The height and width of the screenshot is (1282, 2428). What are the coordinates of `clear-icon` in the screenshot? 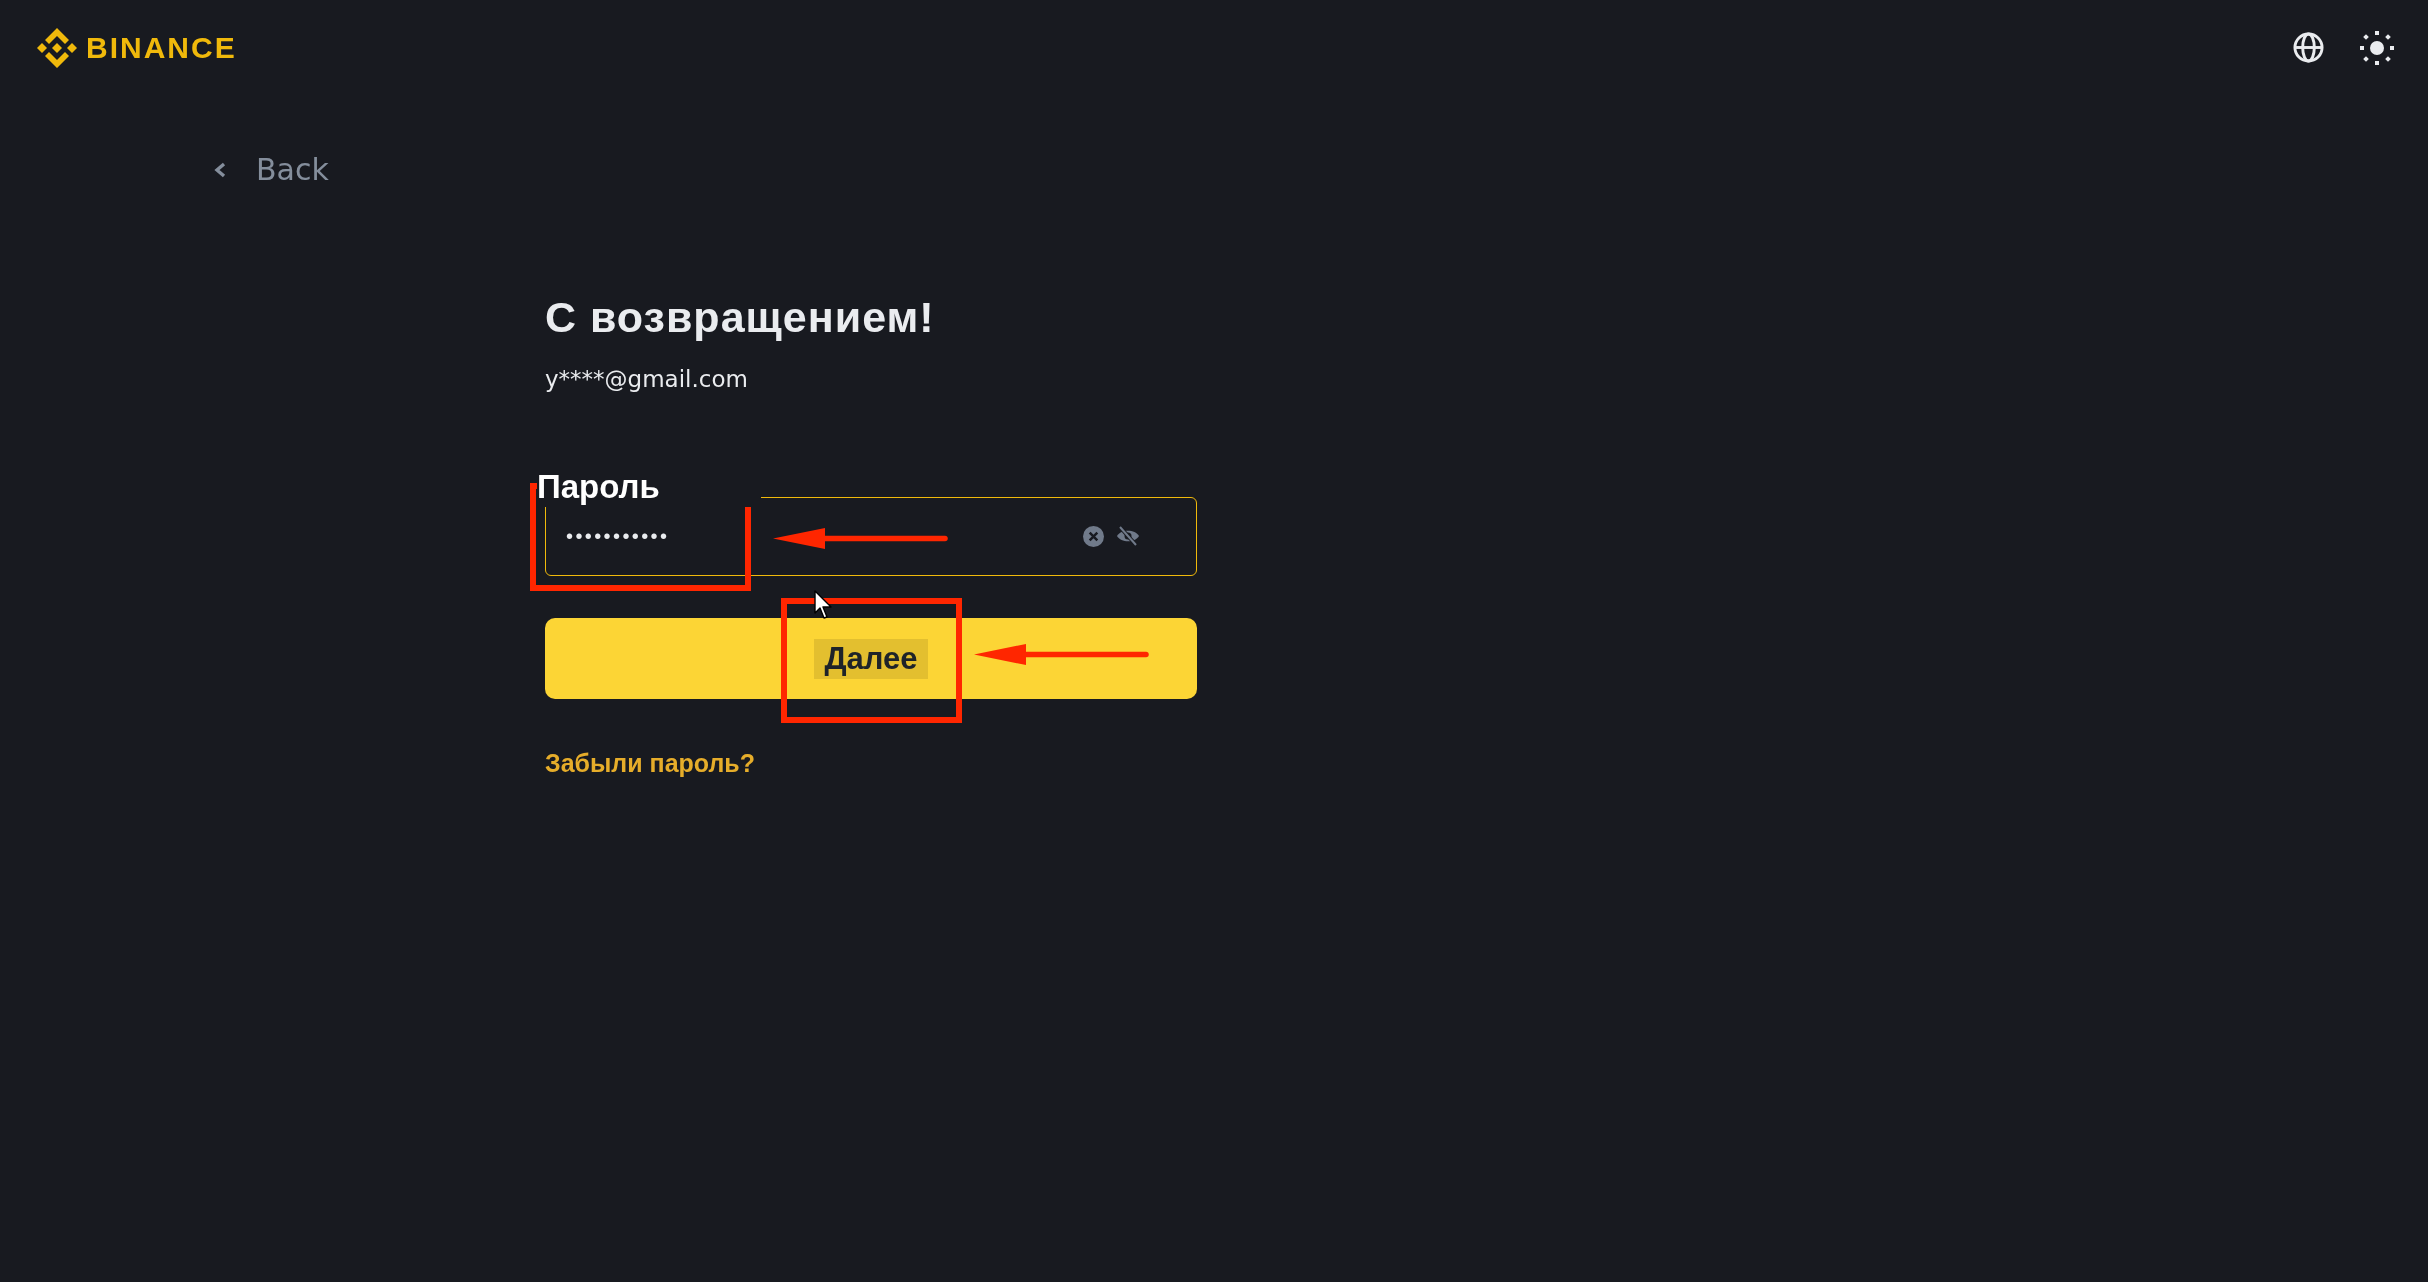 It's located at (1093, 536).